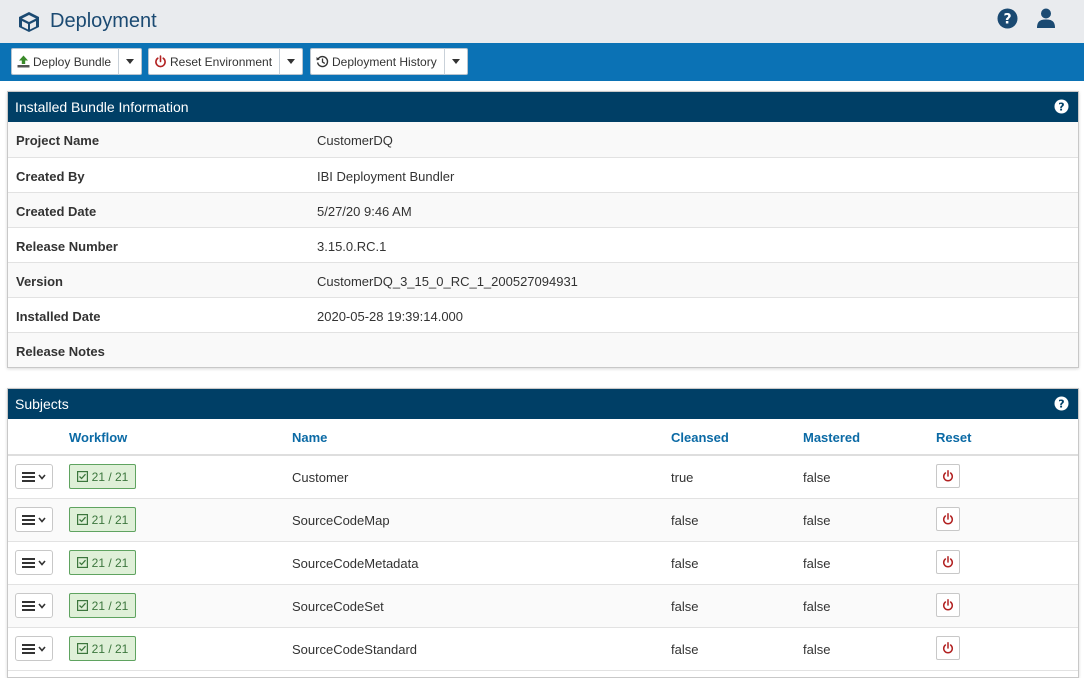 This screenshot has width=1084, height=678. I want to click on user-icon, so click(1046, 18).